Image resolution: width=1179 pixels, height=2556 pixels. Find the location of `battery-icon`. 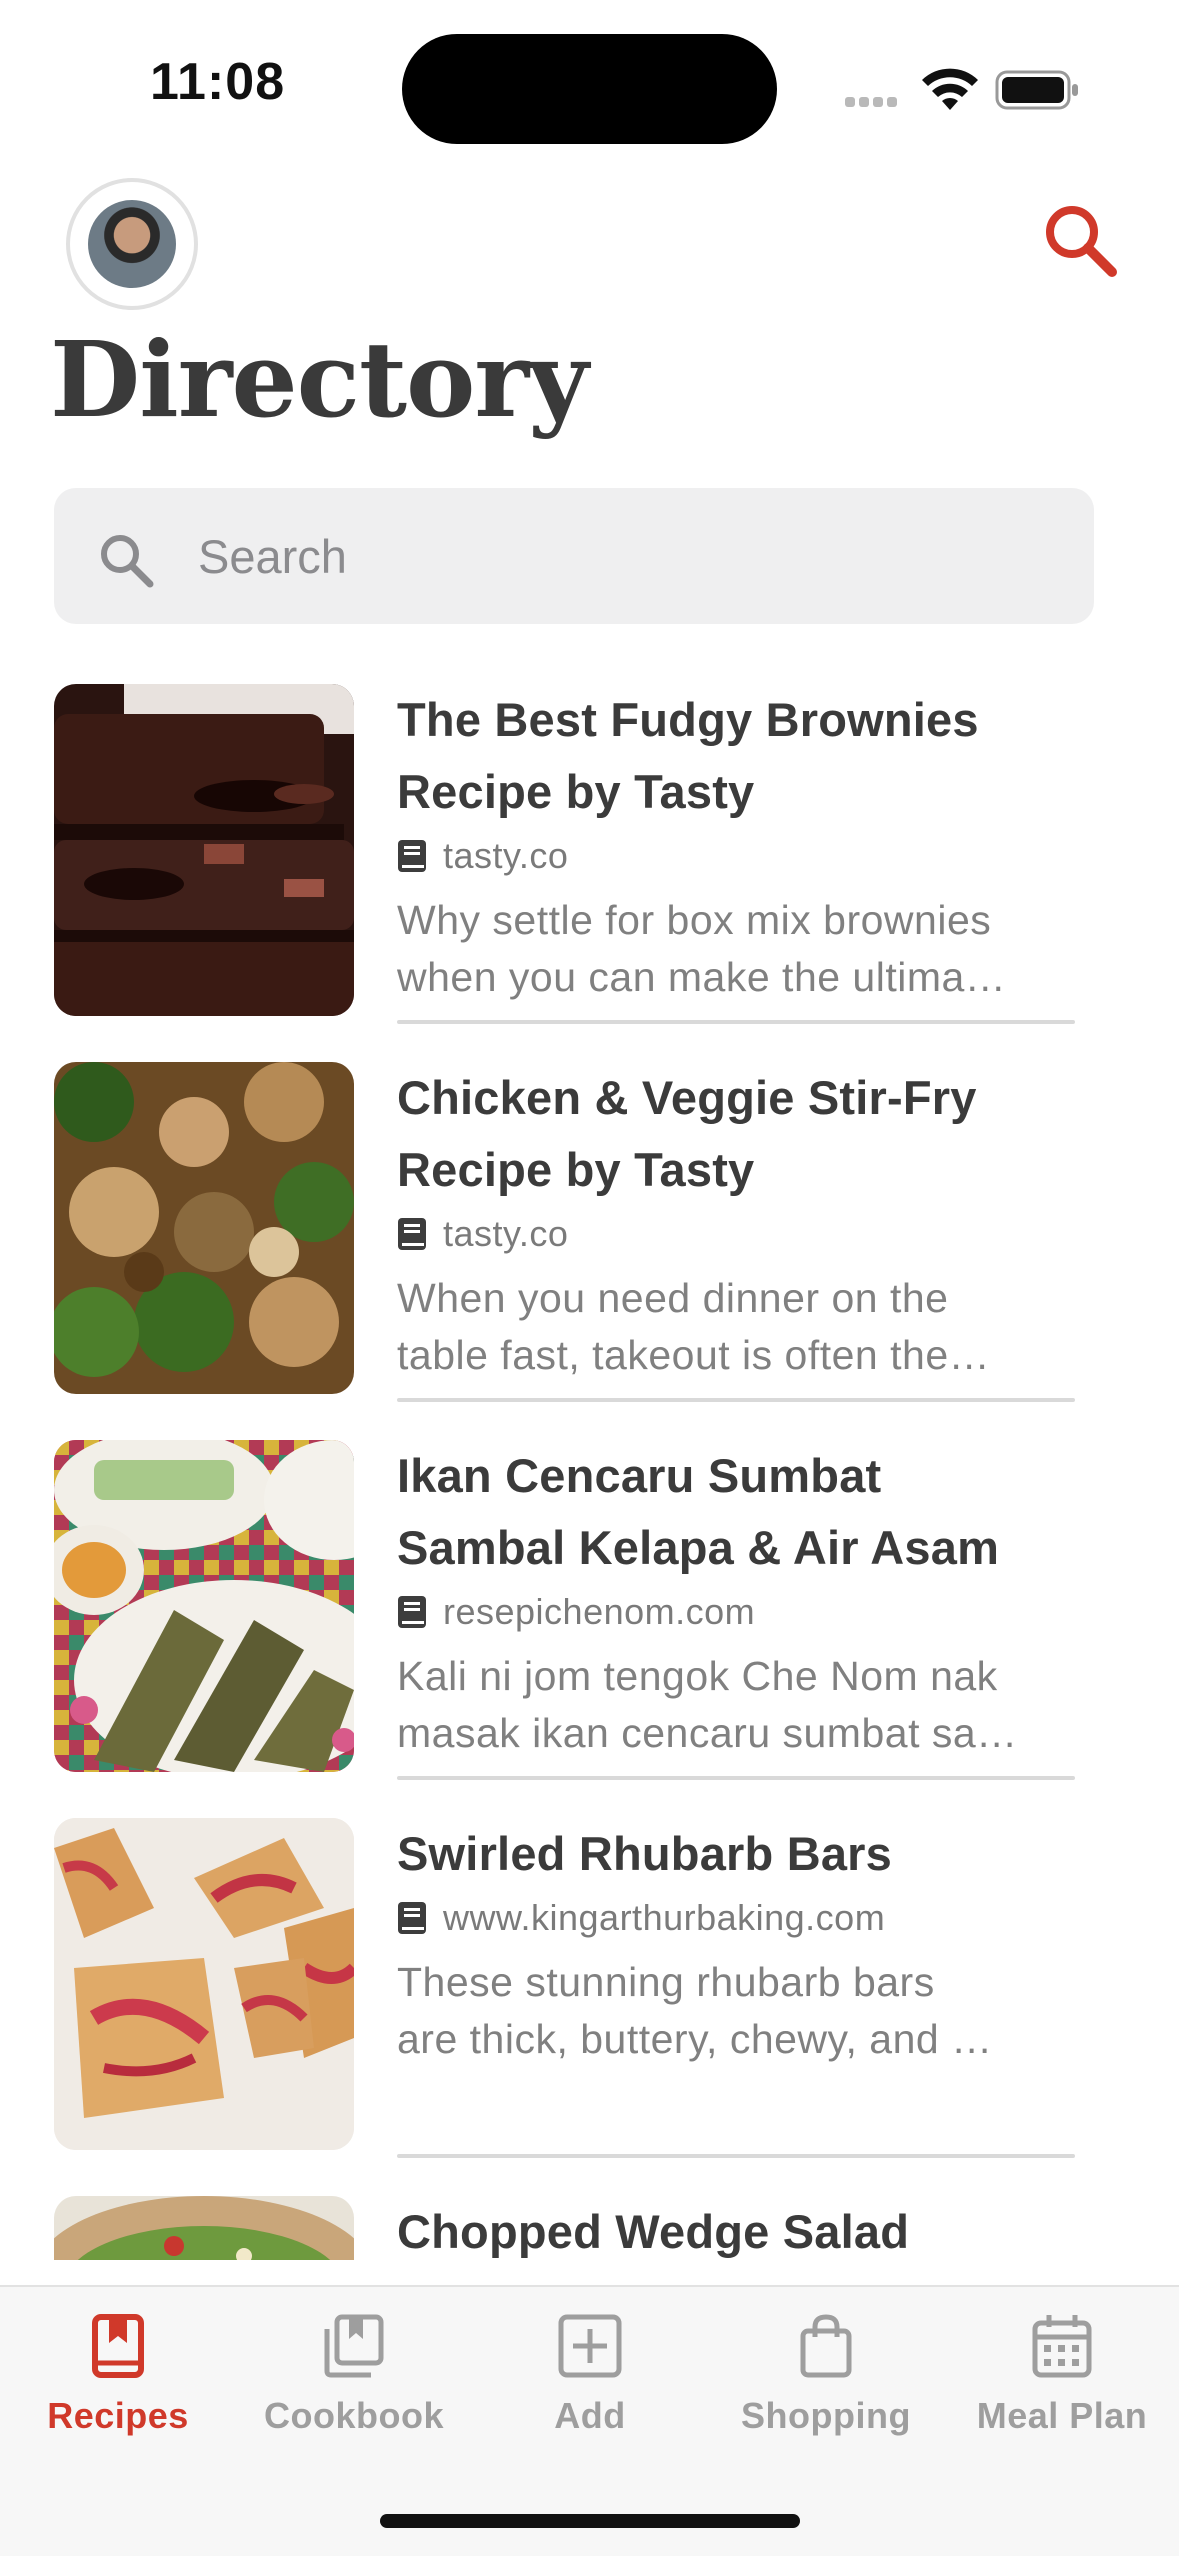

battery-icon is located at coordinates (1036, 90).